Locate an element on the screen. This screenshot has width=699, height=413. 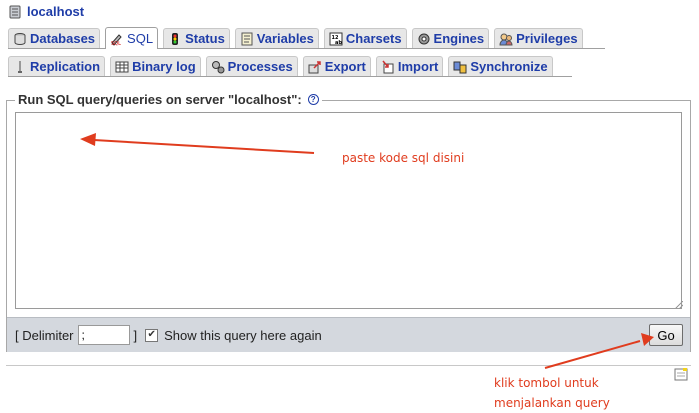
tab-processes: Processes is located at coordinates (251, 66).